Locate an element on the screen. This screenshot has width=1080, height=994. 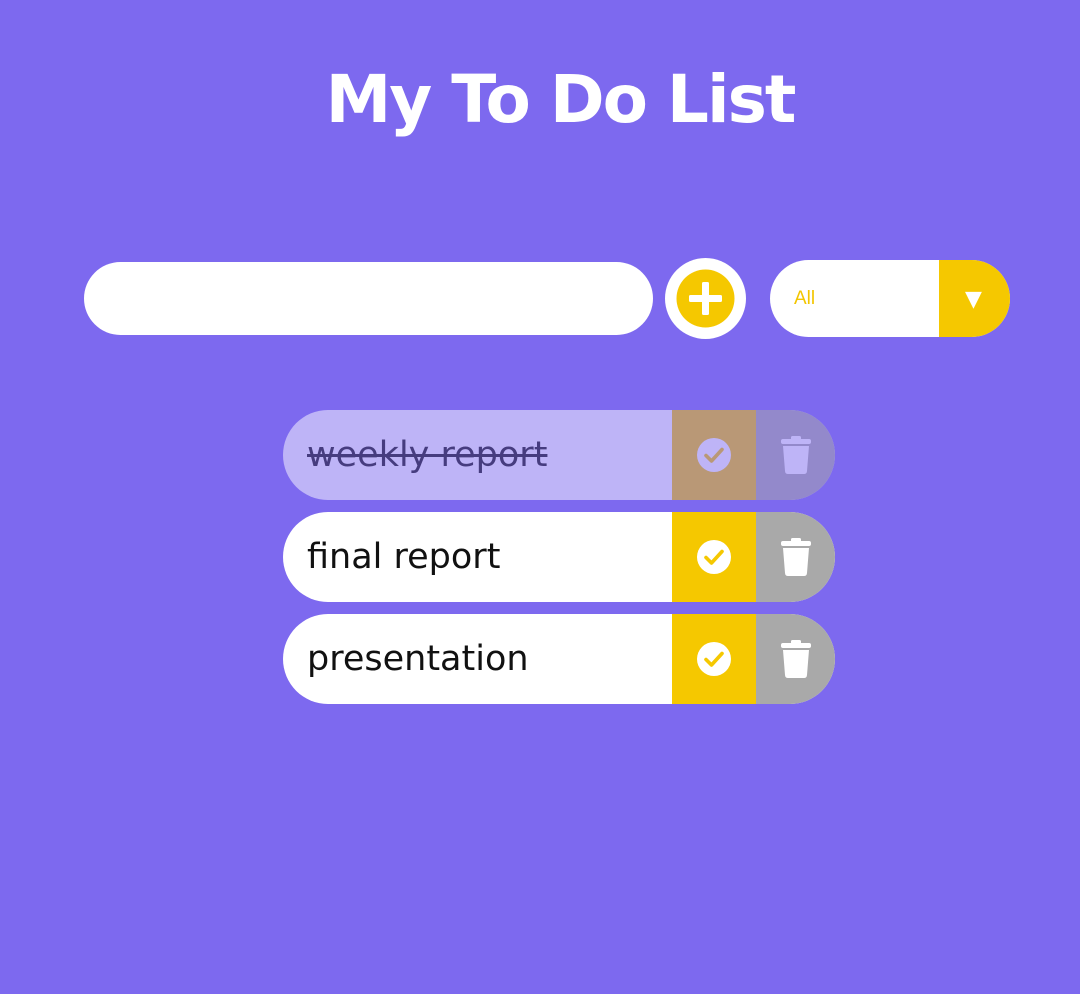
plus-circle-icon is located at coordinates (705, 298).